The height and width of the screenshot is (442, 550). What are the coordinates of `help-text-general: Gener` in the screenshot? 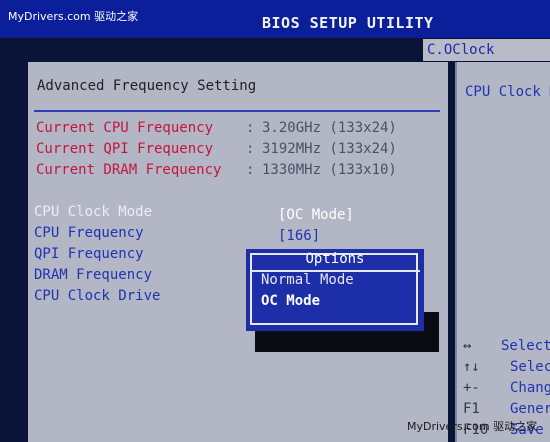 It's located at (530, 409).